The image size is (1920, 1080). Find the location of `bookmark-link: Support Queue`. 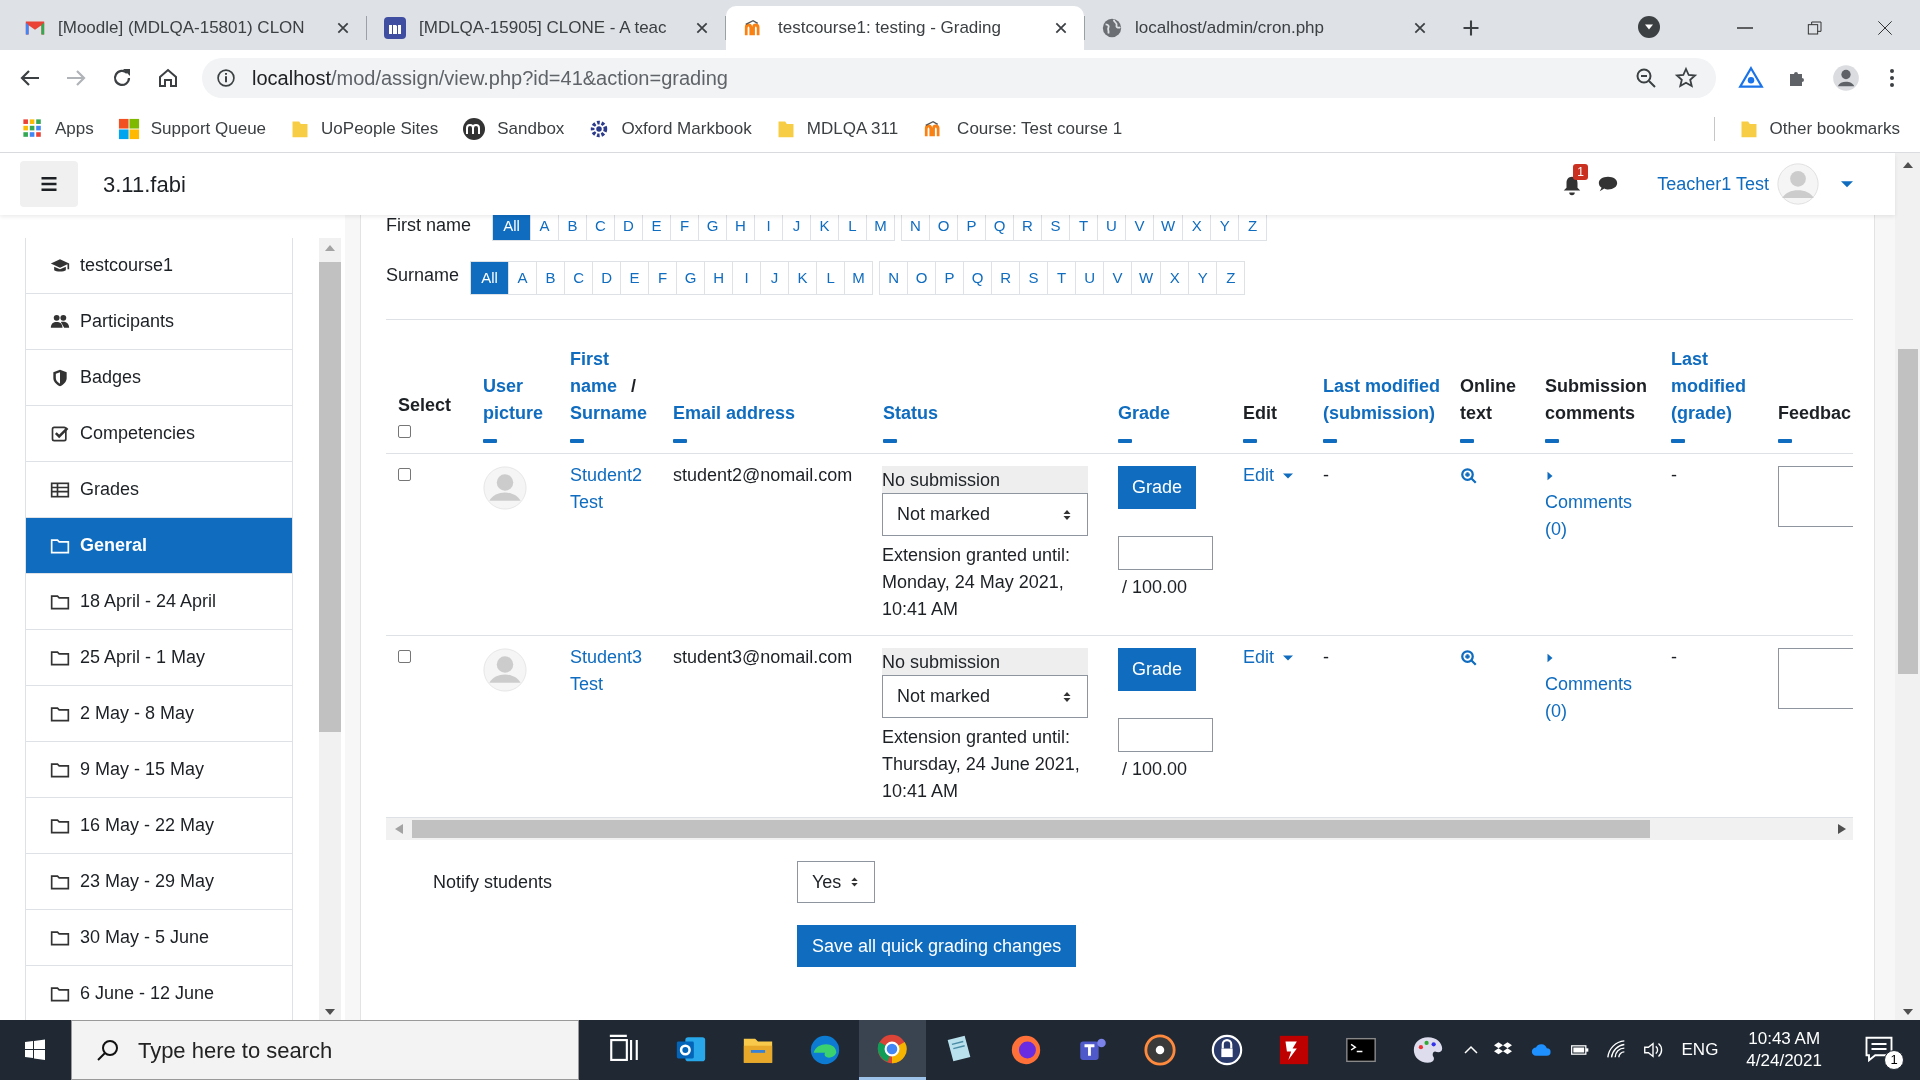

bookmark-link: Support Queue is located at coordinates (192, 129).